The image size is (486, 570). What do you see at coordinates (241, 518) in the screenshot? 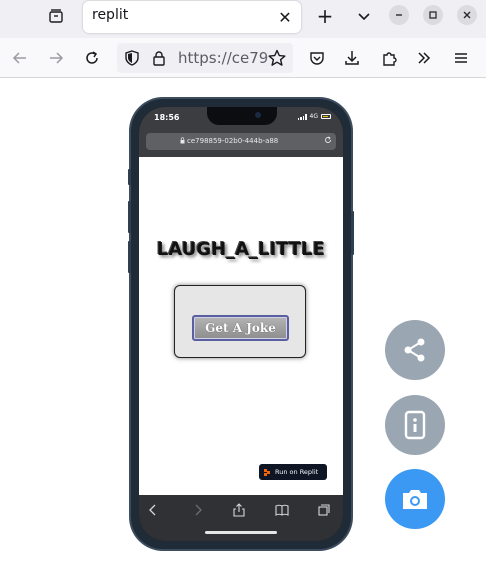
I see `phone-browser-toolbar` at bounding box center [241, 518].